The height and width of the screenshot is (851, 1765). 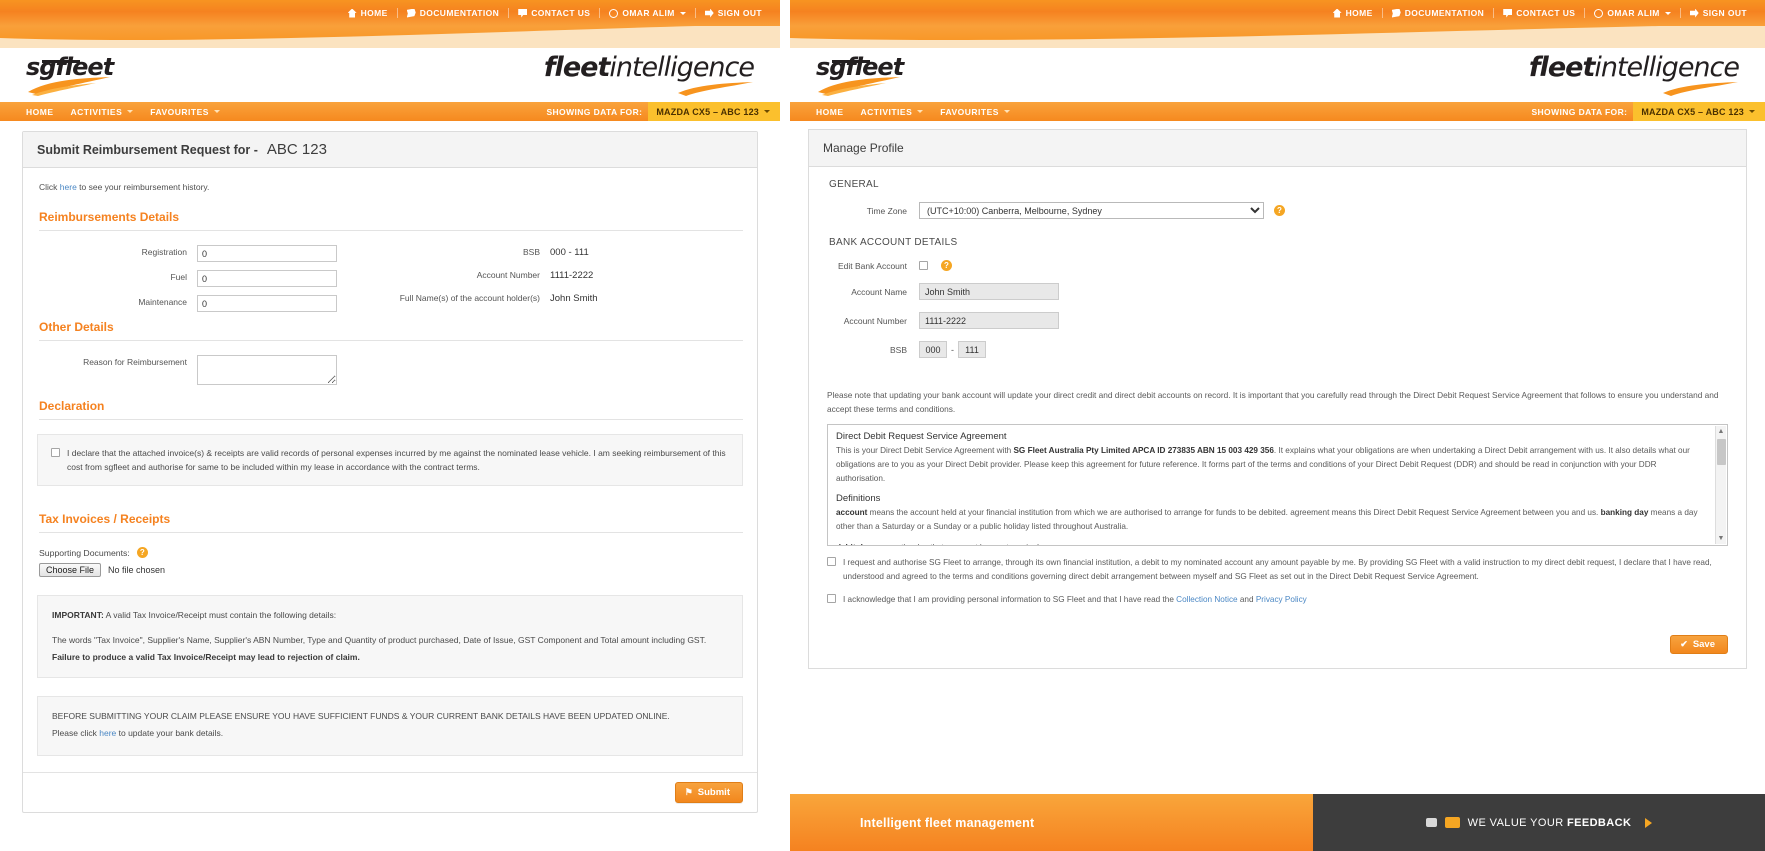 I want to click on document-icon, so click(x=1396, y=13).